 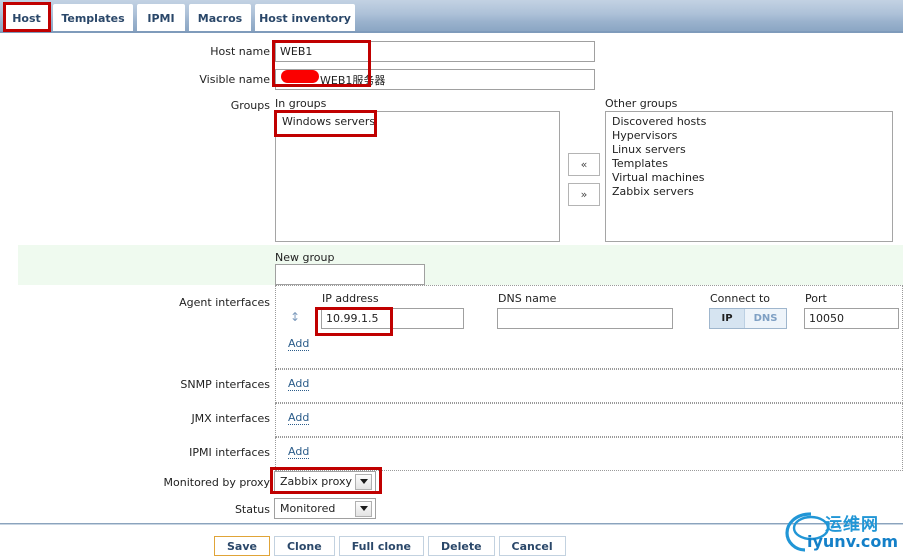 What do you see at coordinates (451, 524) in the screenshot?
I see `footer-divider` at bounding box center [451, 524].